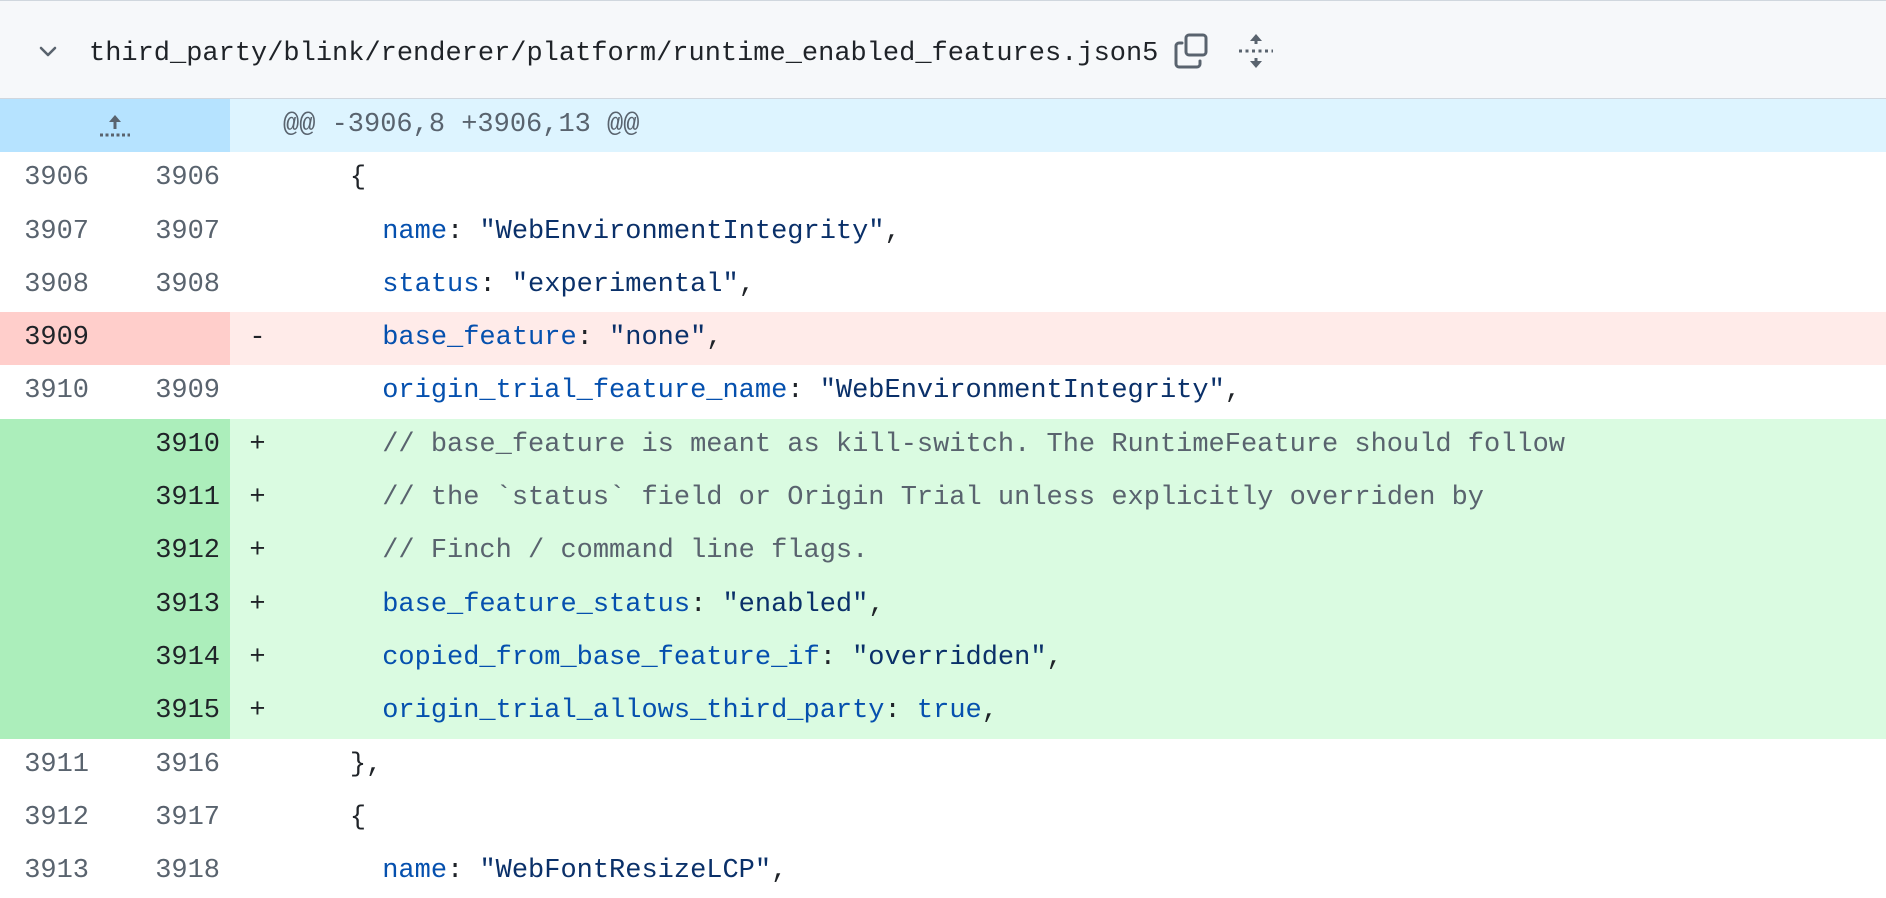 The width and height of the screenshot is (1886, 898). Describe the element at coordinates (172, 339) in the screenshot. I see `new-line-number` at that location.